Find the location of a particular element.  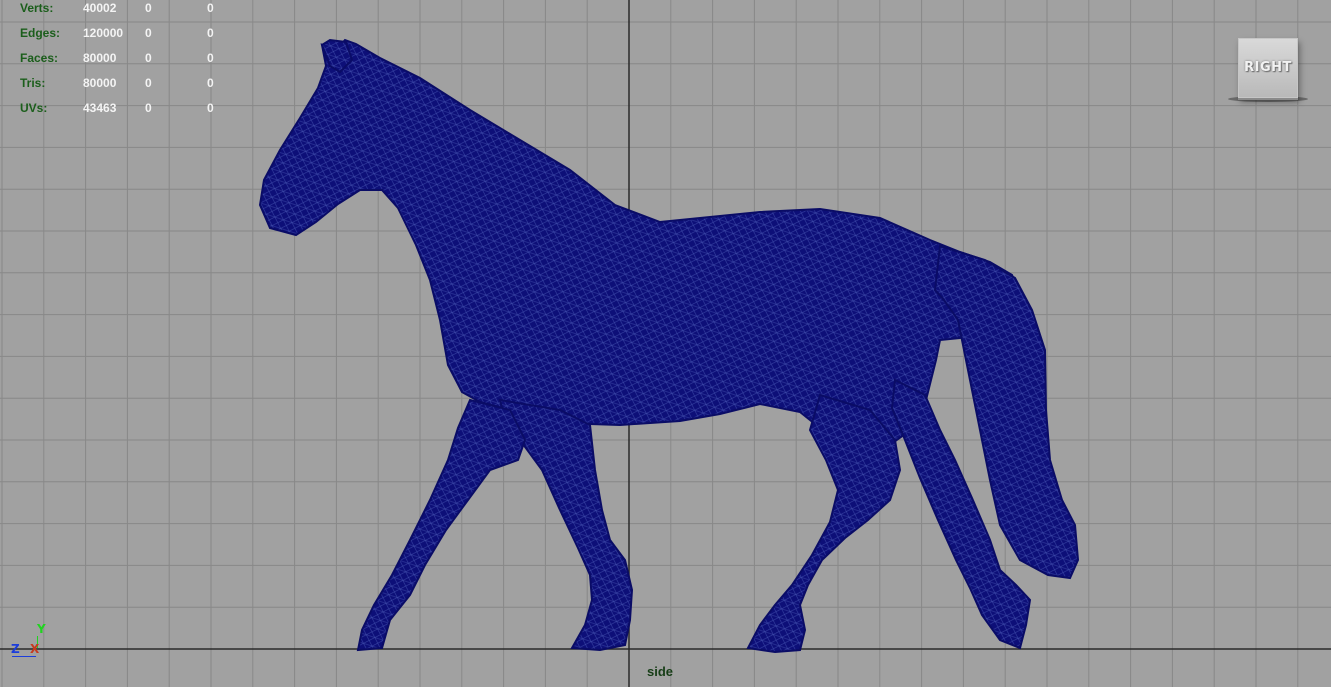

hud-value: 120000 is located at coordinates (103, 33).